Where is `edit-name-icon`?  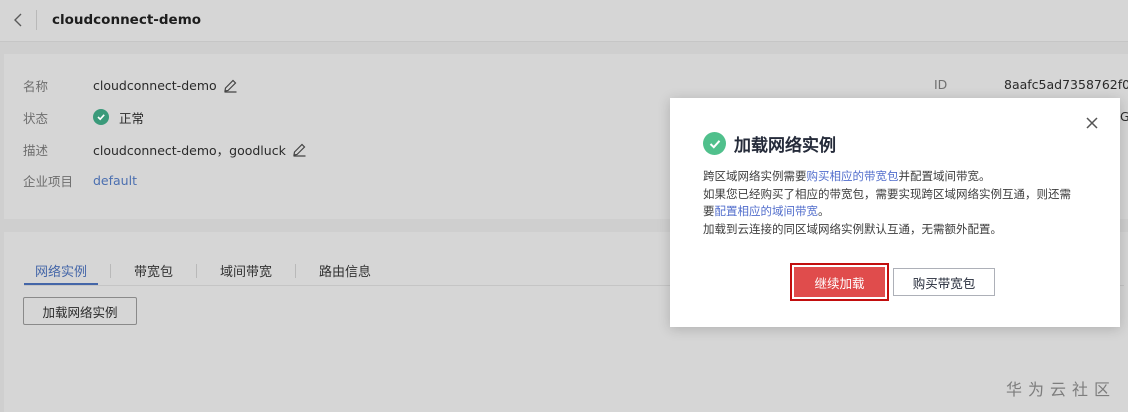 edit-name-icon is located at coordinates (230, 85).